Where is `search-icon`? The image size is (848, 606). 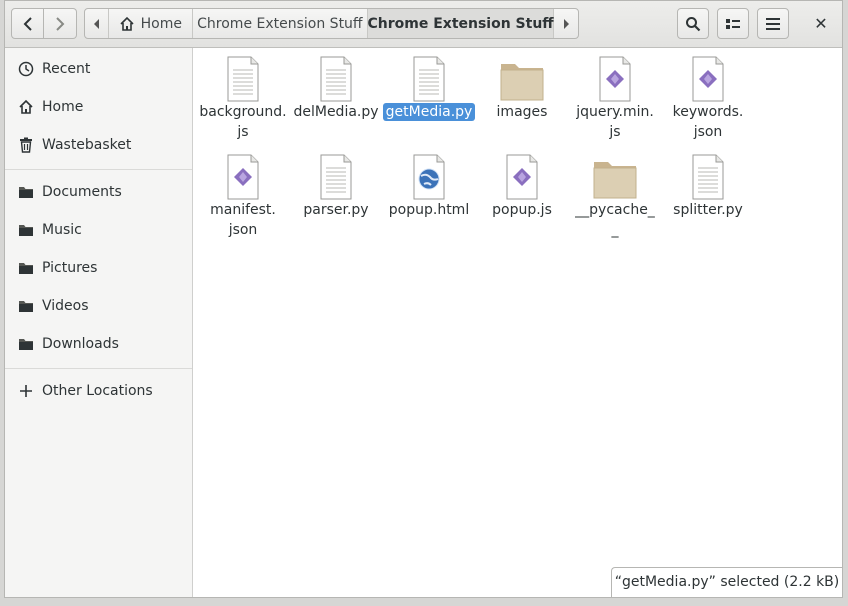
search-icon is located at coordinates (693, 23).